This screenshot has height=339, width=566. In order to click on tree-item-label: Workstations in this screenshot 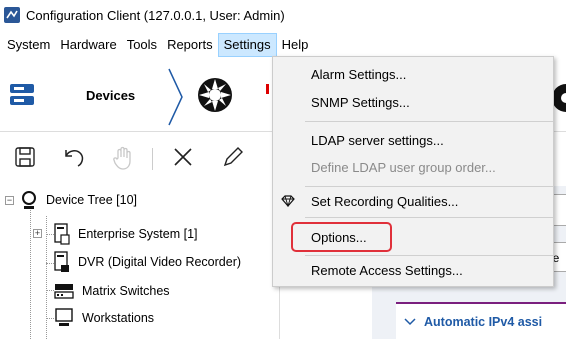, I will do `click(118, 318)`.